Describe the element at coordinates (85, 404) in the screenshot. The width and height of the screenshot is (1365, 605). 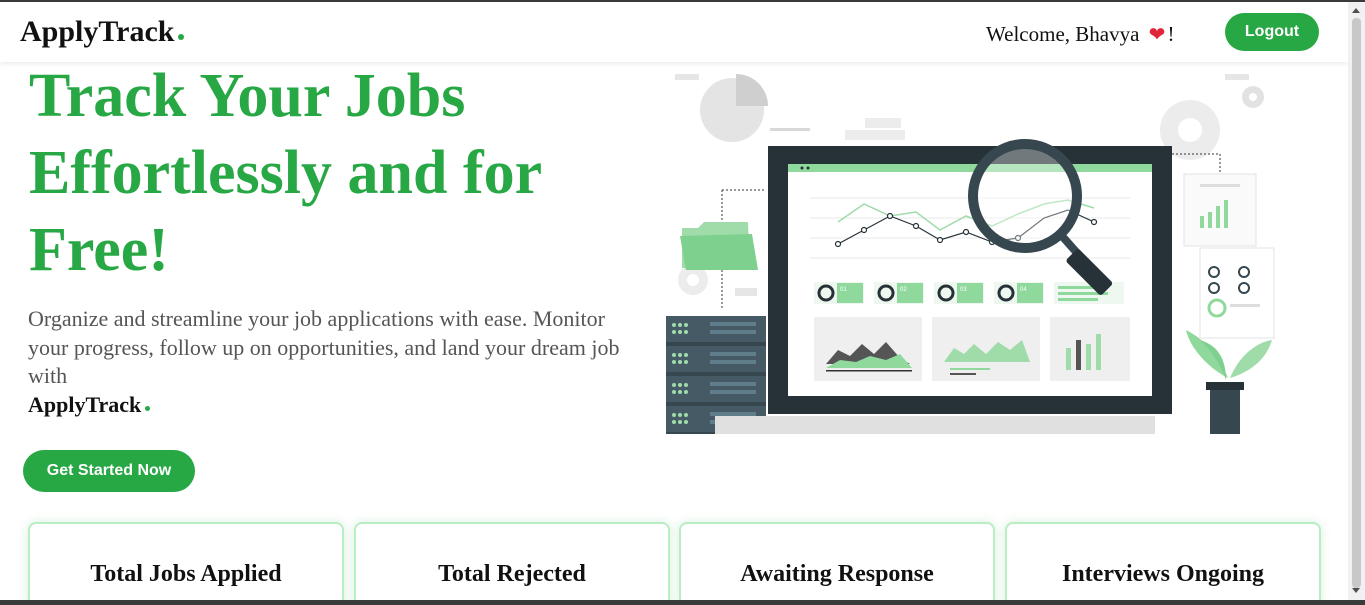
I see `hero-brand-name: ApplyTrack` at that location.